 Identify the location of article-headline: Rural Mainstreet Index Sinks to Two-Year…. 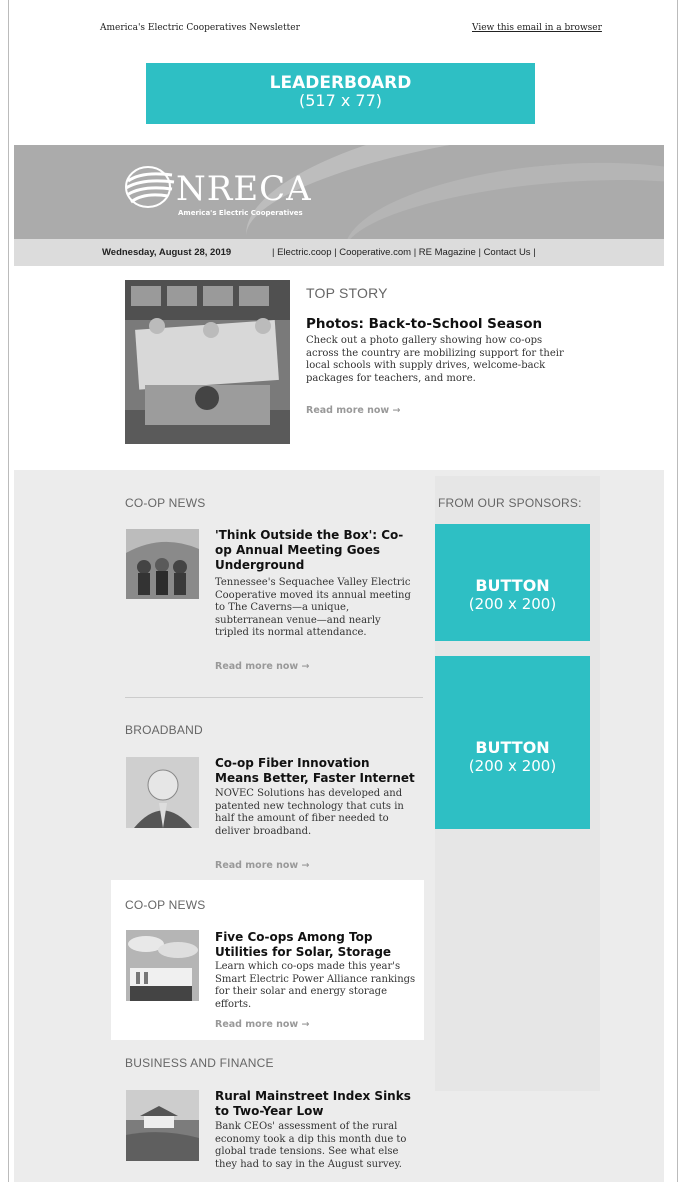
(317, 1104).